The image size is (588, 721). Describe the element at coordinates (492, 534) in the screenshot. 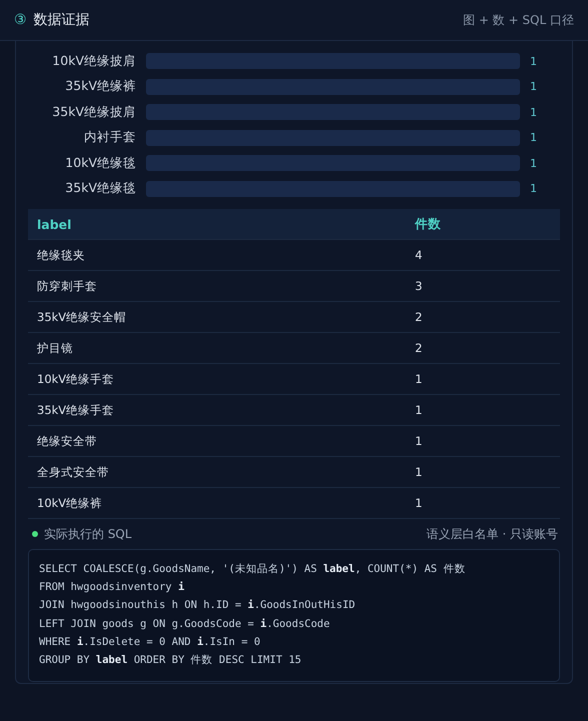

I see `sql-note: 语义层白名单 · 只读账号` at that location.